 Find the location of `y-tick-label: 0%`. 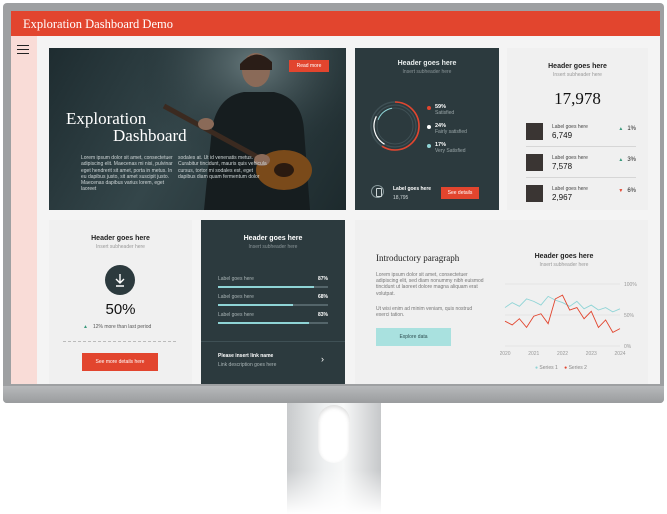

y-tick-label: 0% is located at coordinates (628, 347).